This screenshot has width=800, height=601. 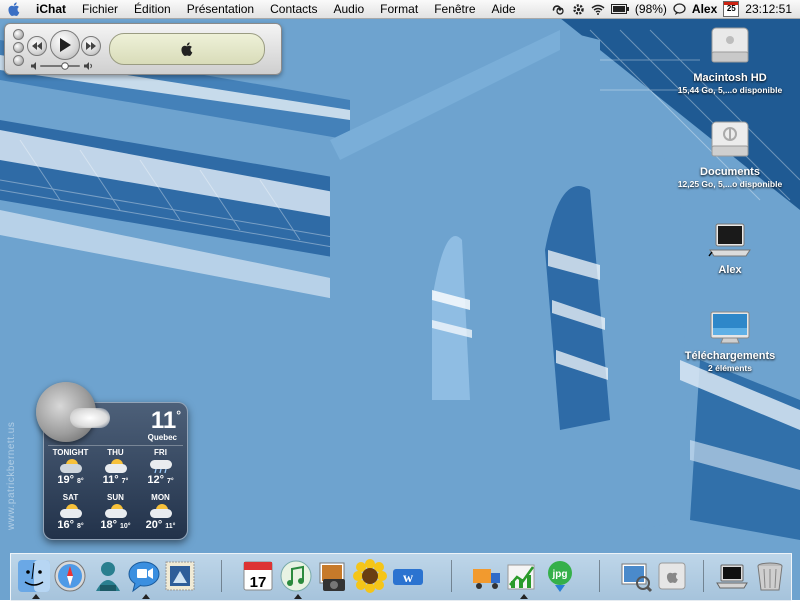 What do you see at coordinates (578, 9) in the screenshot?
I see `gear-icon` at bounding box center [578, 9].